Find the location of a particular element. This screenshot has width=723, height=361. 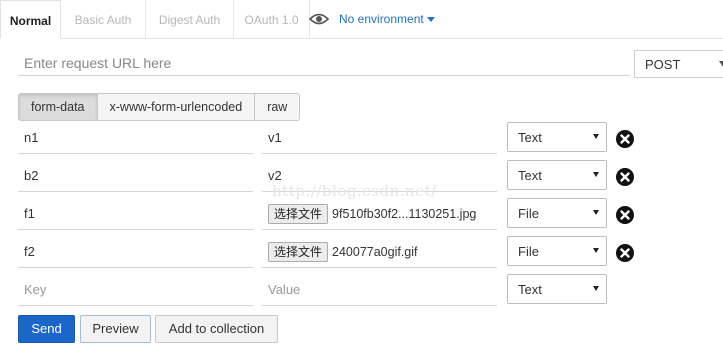

method-select: POST is located at coordinates (678, 64).